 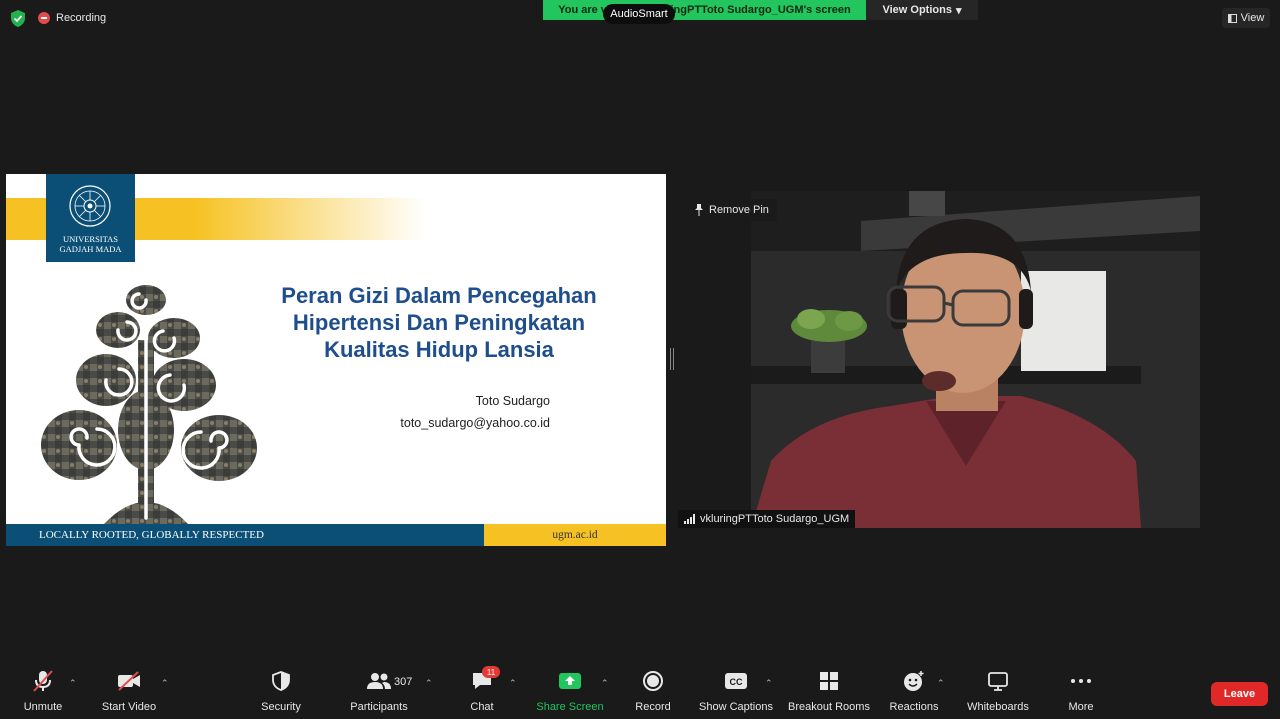 I want to click on remove-pin-button: Remove Pin, so click(x=731, y=210).